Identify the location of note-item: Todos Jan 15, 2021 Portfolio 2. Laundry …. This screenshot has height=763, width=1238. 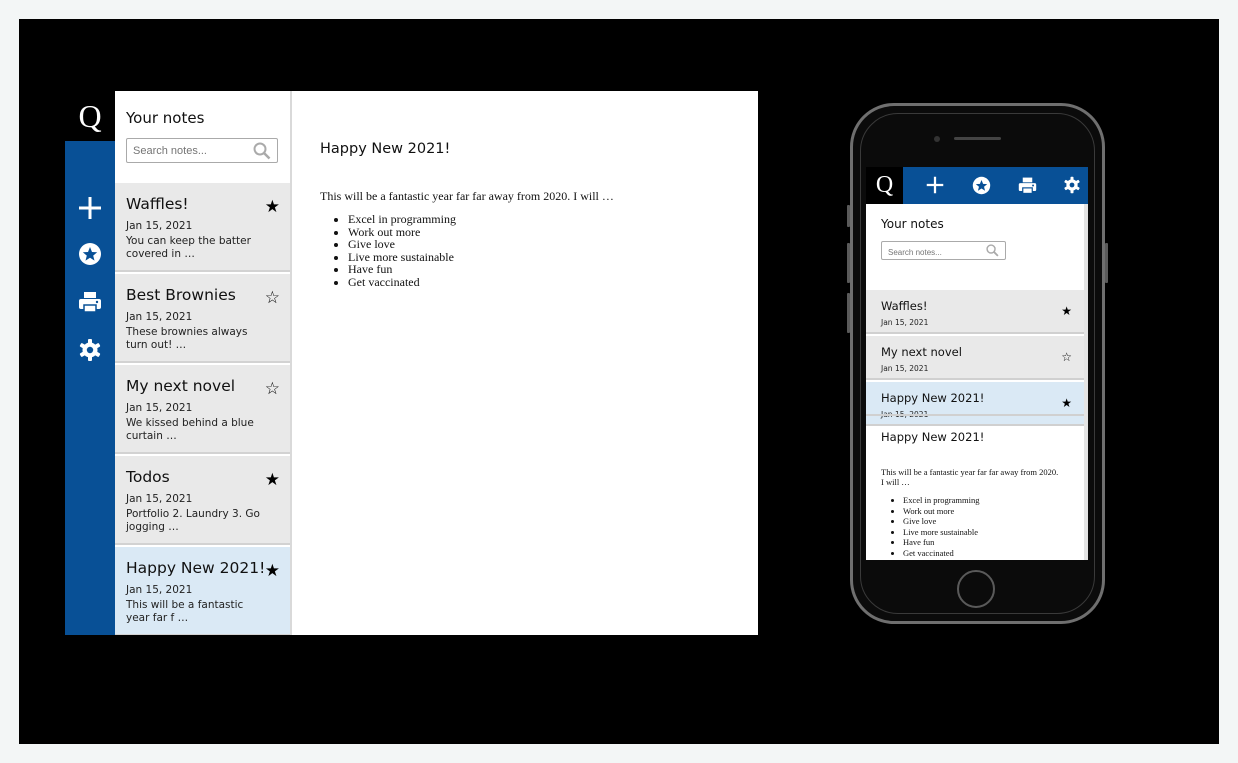
(202, 500).